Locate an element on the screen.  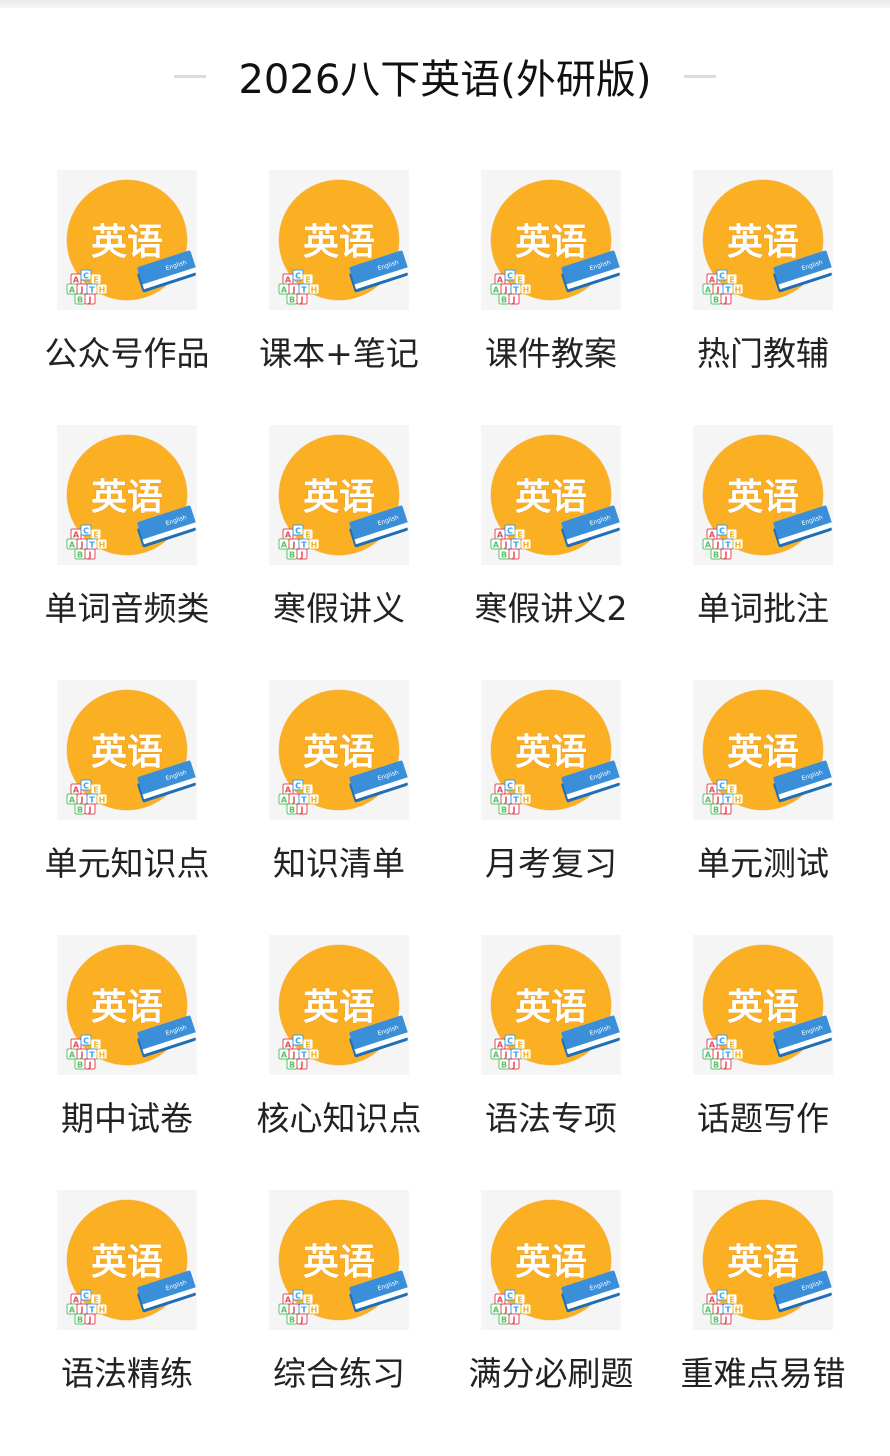
tile-label: 语法精练 is located at coordinates (127, 1374).